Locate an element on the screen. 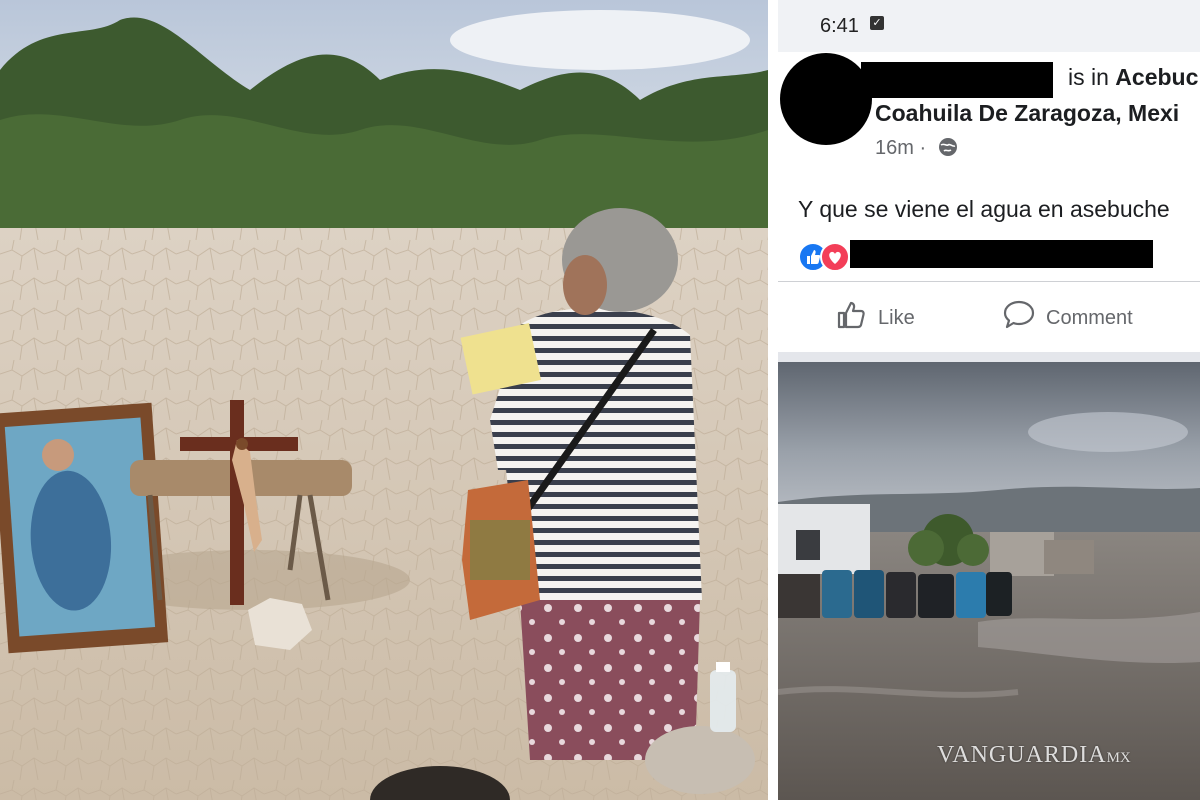 This screenshot has height=800, width=1200. author-name-redacted is located at coordinates (957, 80).